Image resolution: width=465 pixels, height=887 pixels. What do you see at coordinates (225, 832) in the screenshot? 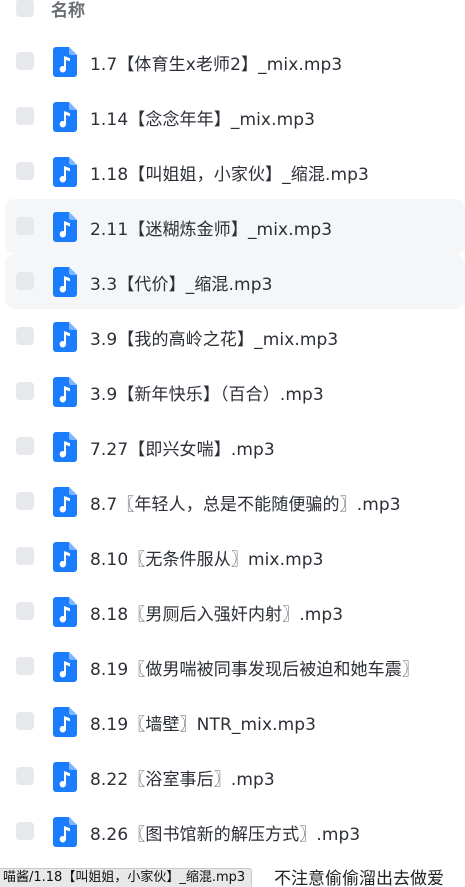
I see `file-name: 8.26〖图书馆新的解压方式〗.mp3` at bounding box center [225, 832].